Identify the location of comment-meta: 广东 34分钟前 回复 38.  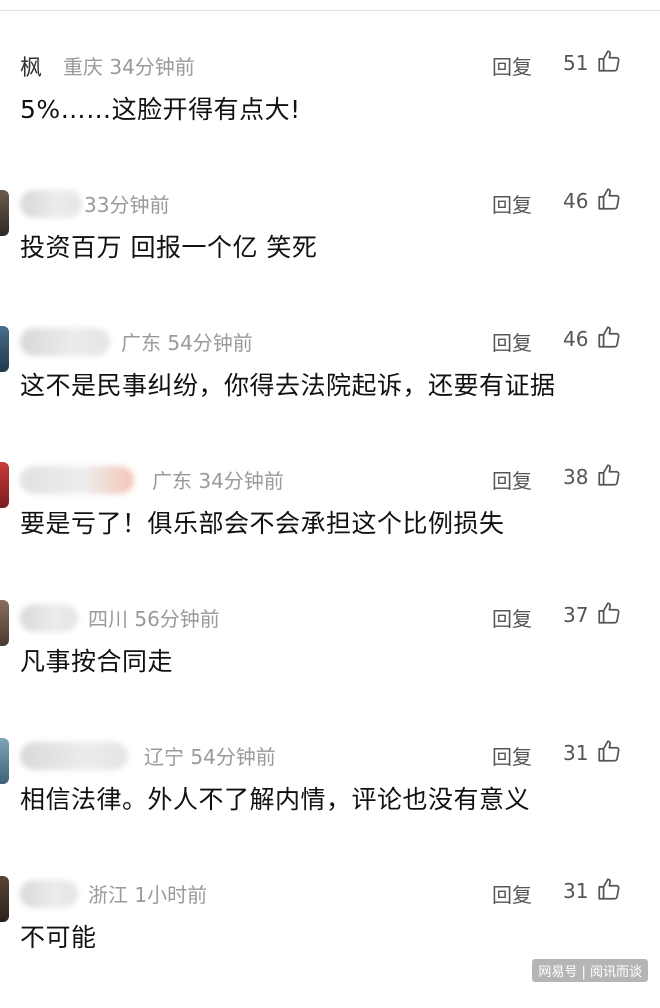
(330, 478).